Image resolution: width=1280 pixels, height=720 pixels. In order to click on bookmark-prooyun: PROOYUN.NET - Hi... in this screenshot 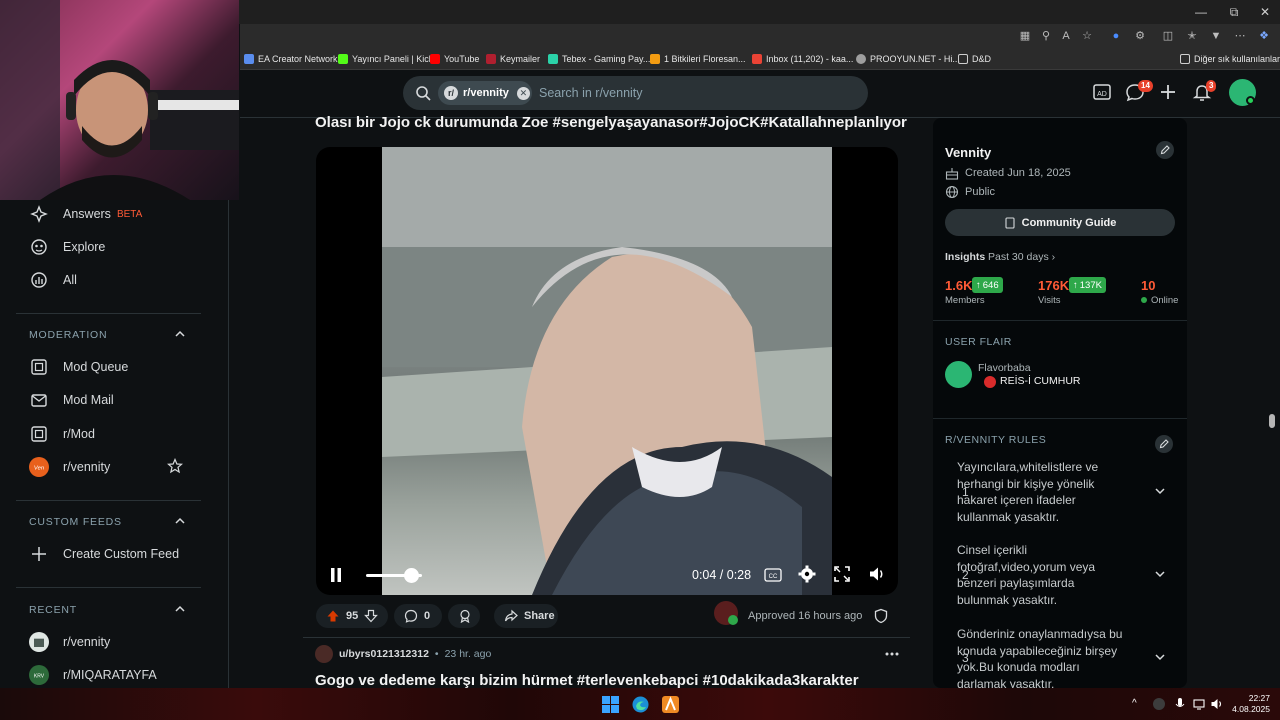, I will do `click(908, 59)`.